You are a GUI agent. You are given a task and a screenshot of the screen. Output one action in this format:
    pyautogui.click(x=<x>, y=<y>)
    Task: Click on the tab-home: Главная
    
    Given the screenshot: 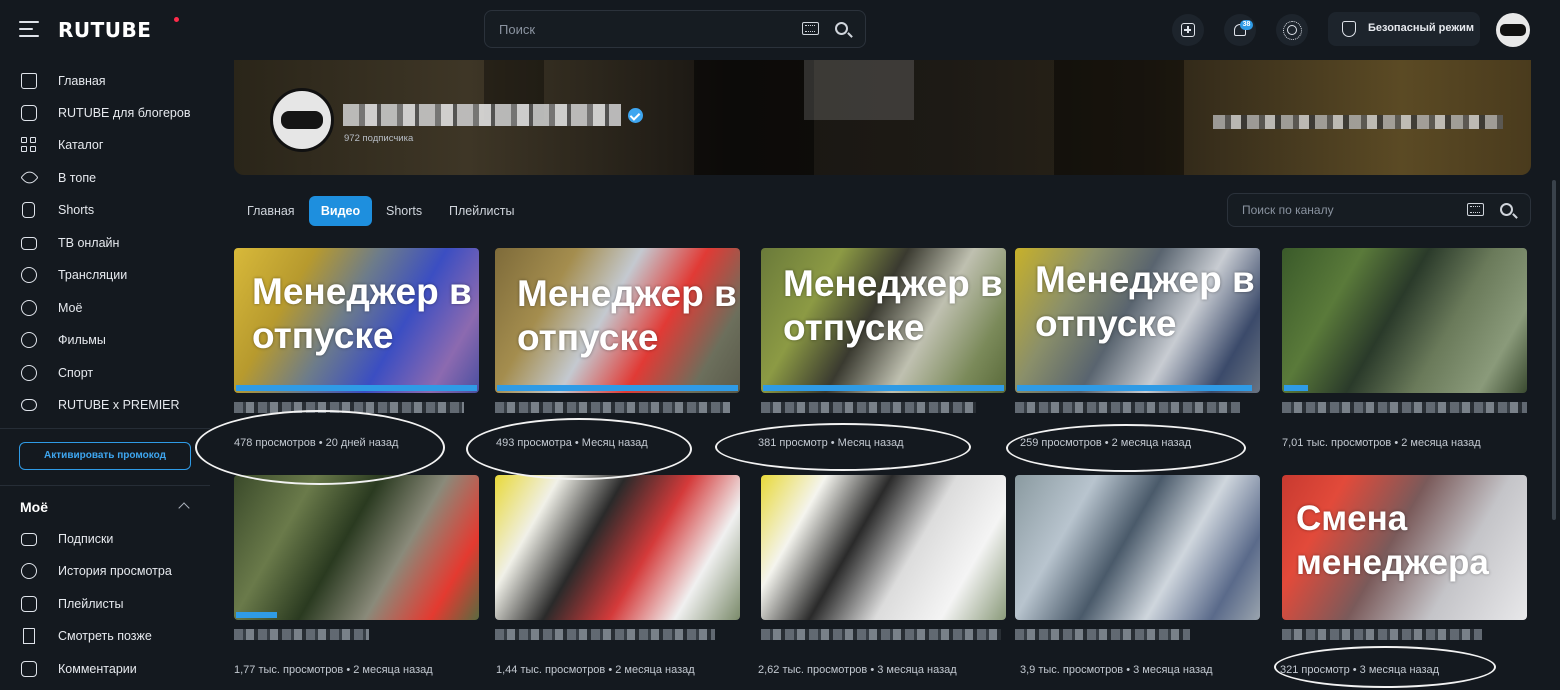 What is the action you would take?
    pyautogui.click(x=271, y=211)
    